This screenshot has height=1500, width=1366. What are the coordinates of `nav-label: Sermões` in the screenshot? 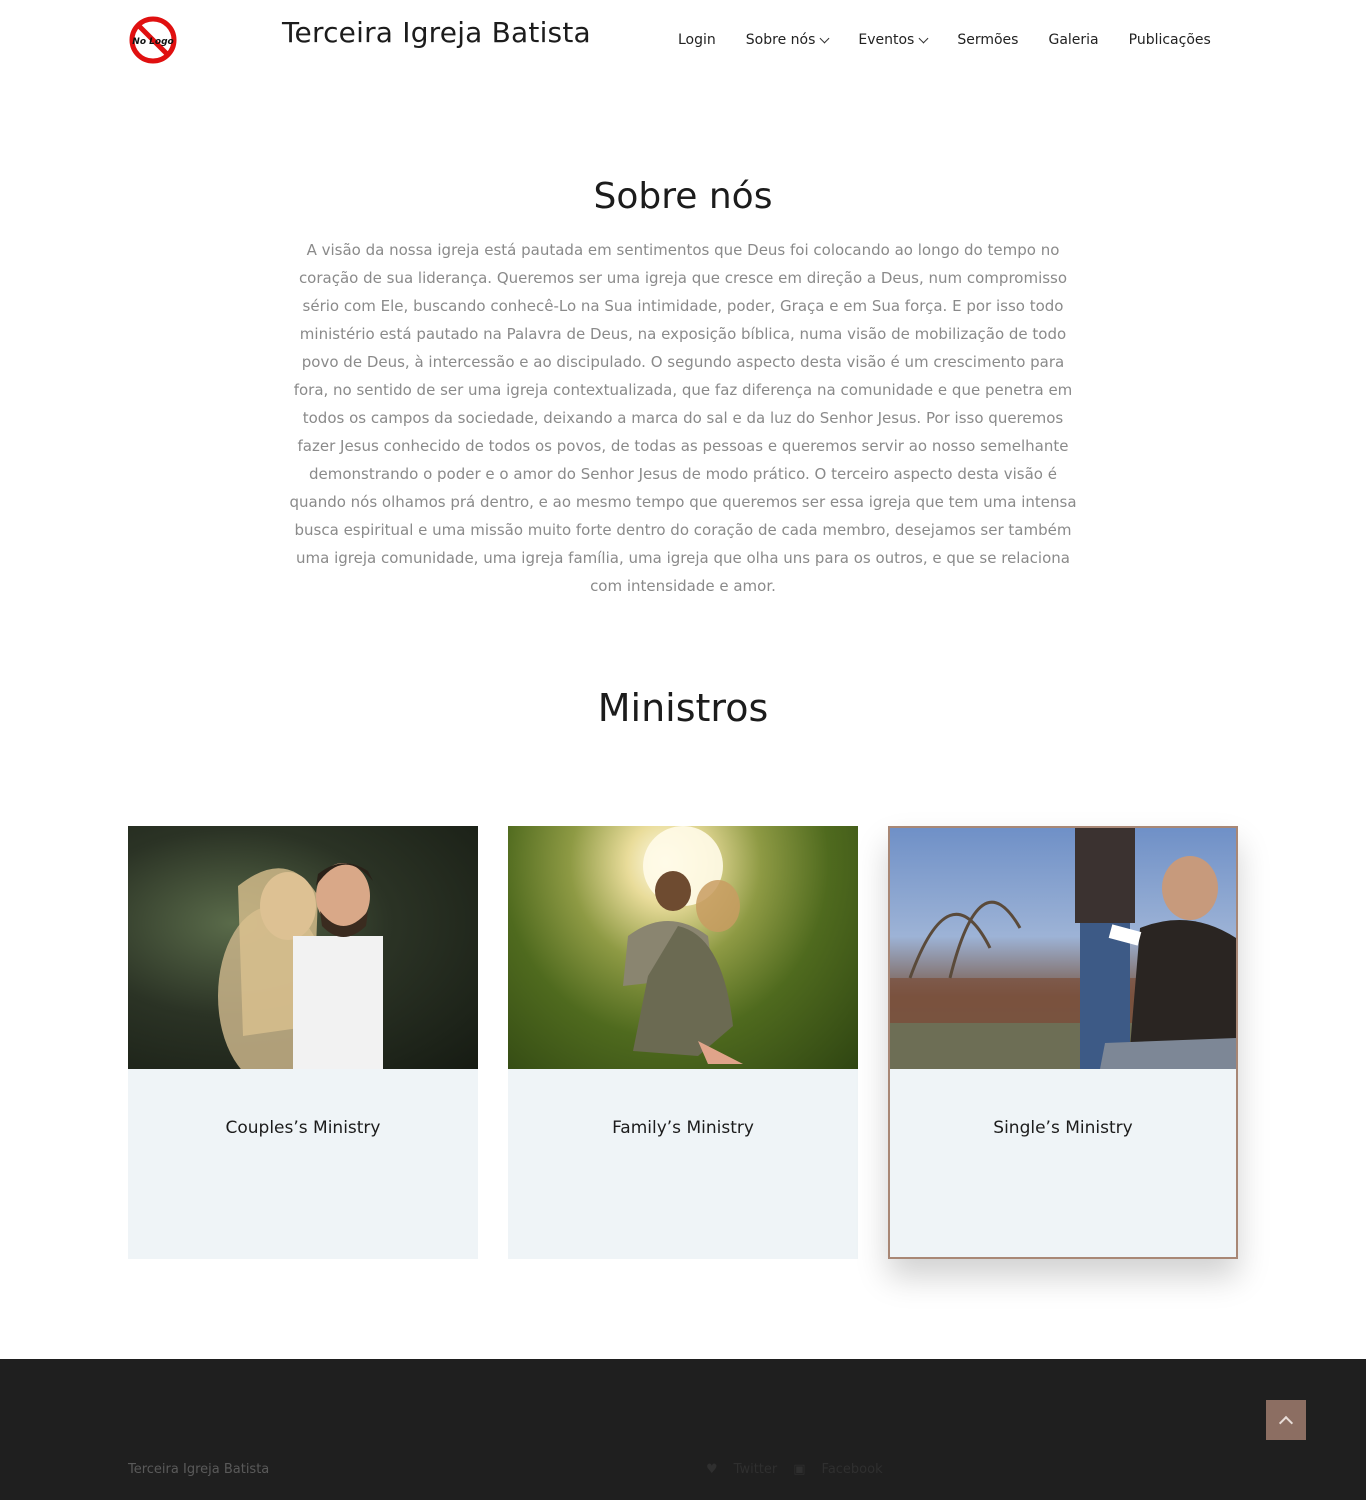 It's located at (988, 40).